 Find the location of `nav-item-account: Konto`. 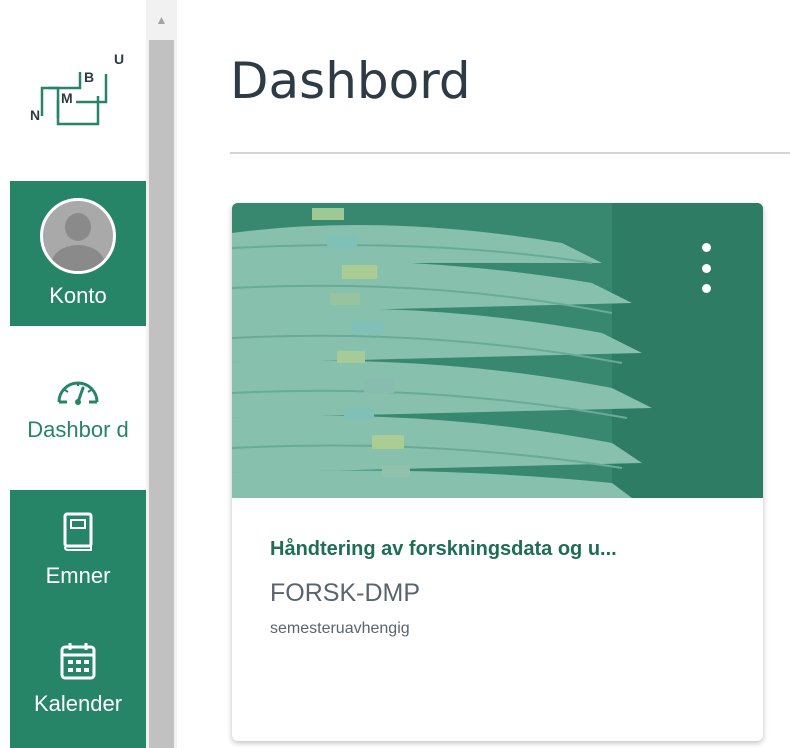

nav-item-account: Konto is located at coordinates (78, 253).